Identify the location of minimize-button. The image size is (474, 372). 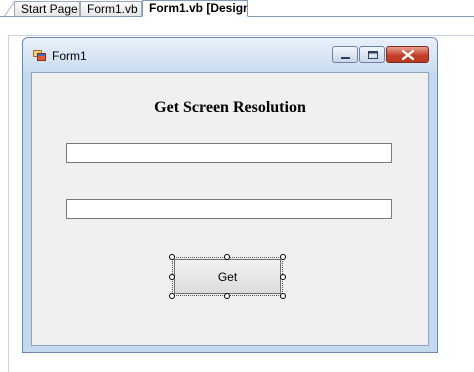
(345, 54).